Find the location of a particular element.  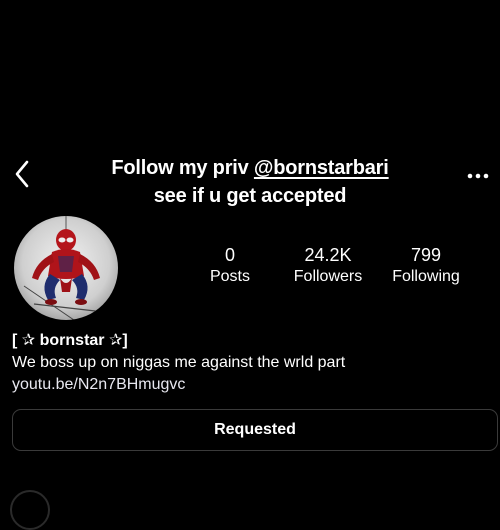

more-horizontal-icon is located at coordinates (478, 176).